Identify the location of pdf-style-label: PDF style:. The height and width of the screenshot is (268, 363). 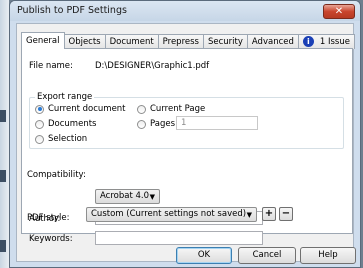
(48, 218).